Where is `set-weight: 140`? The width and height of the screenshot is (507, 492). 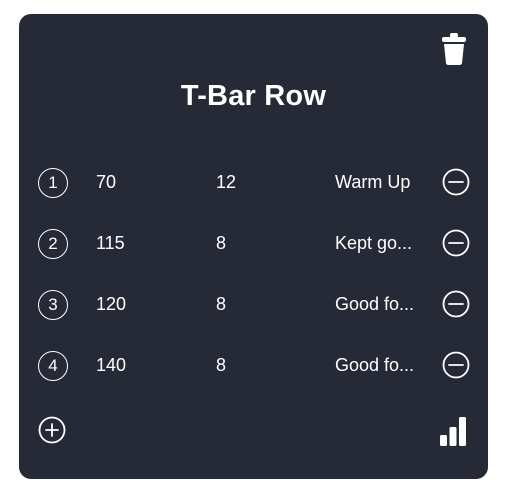 set-weight: 140 is located at coordinates (111, 365).